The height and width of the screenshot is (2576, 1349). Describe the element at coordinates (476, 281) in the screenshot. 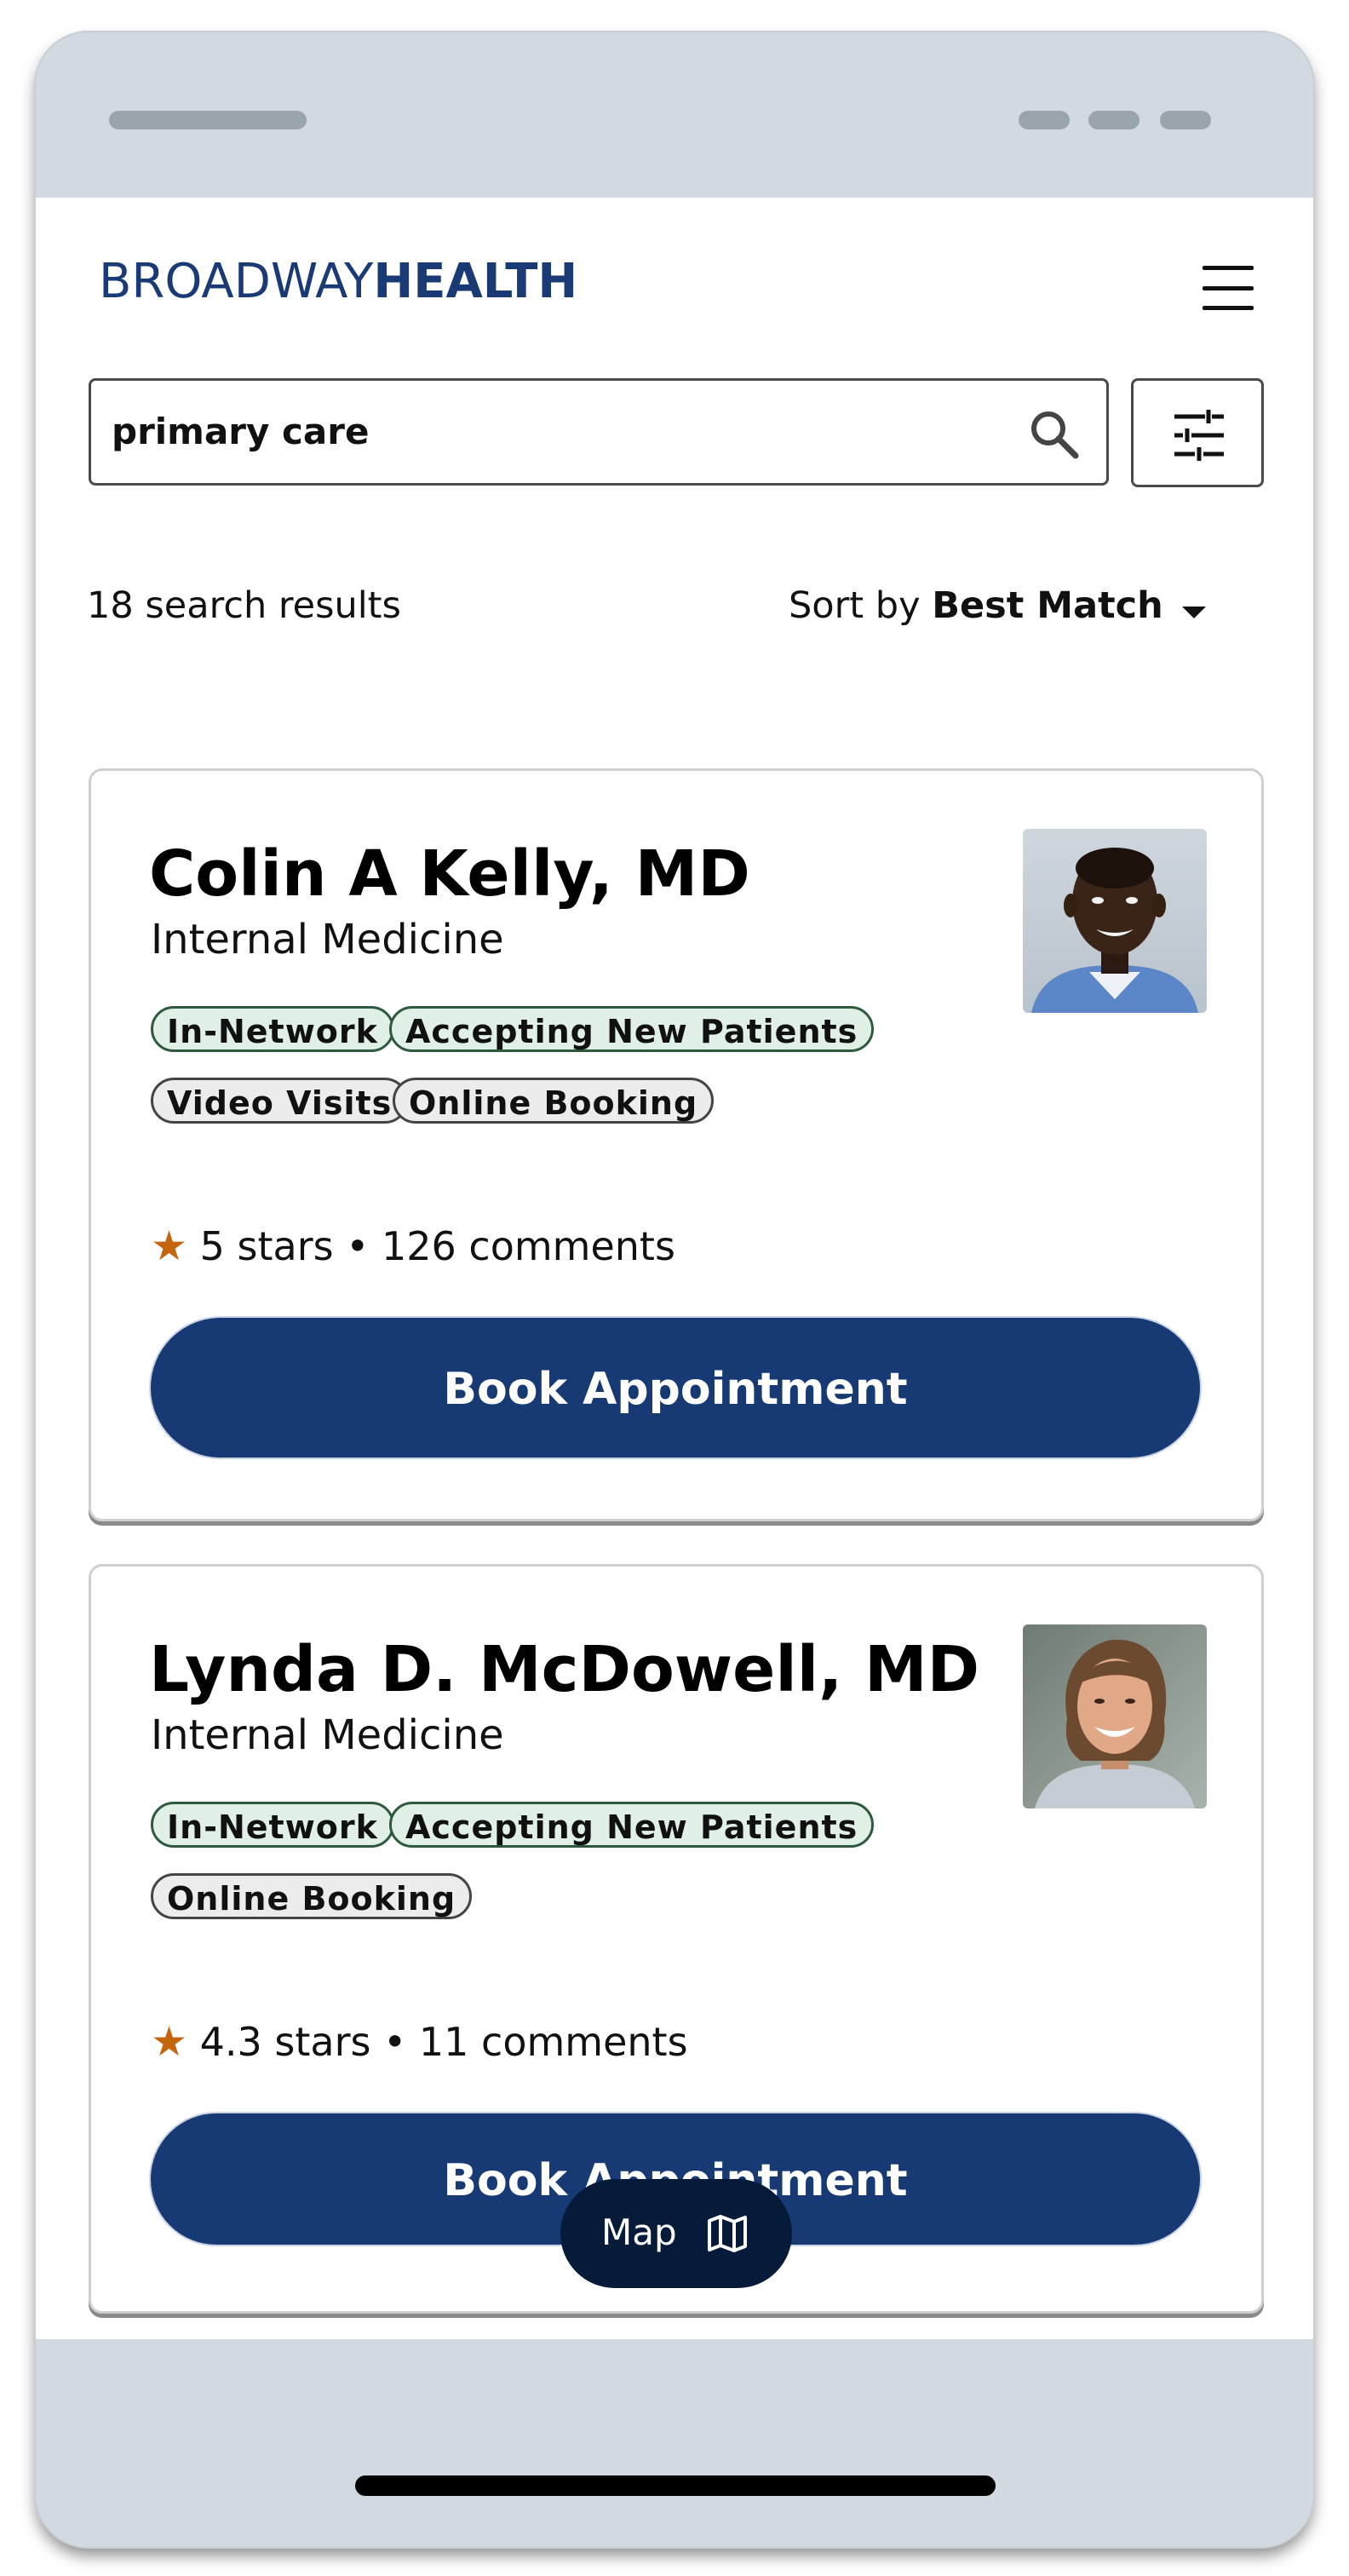

I see `logo-part-health: HEALTH` at that location.